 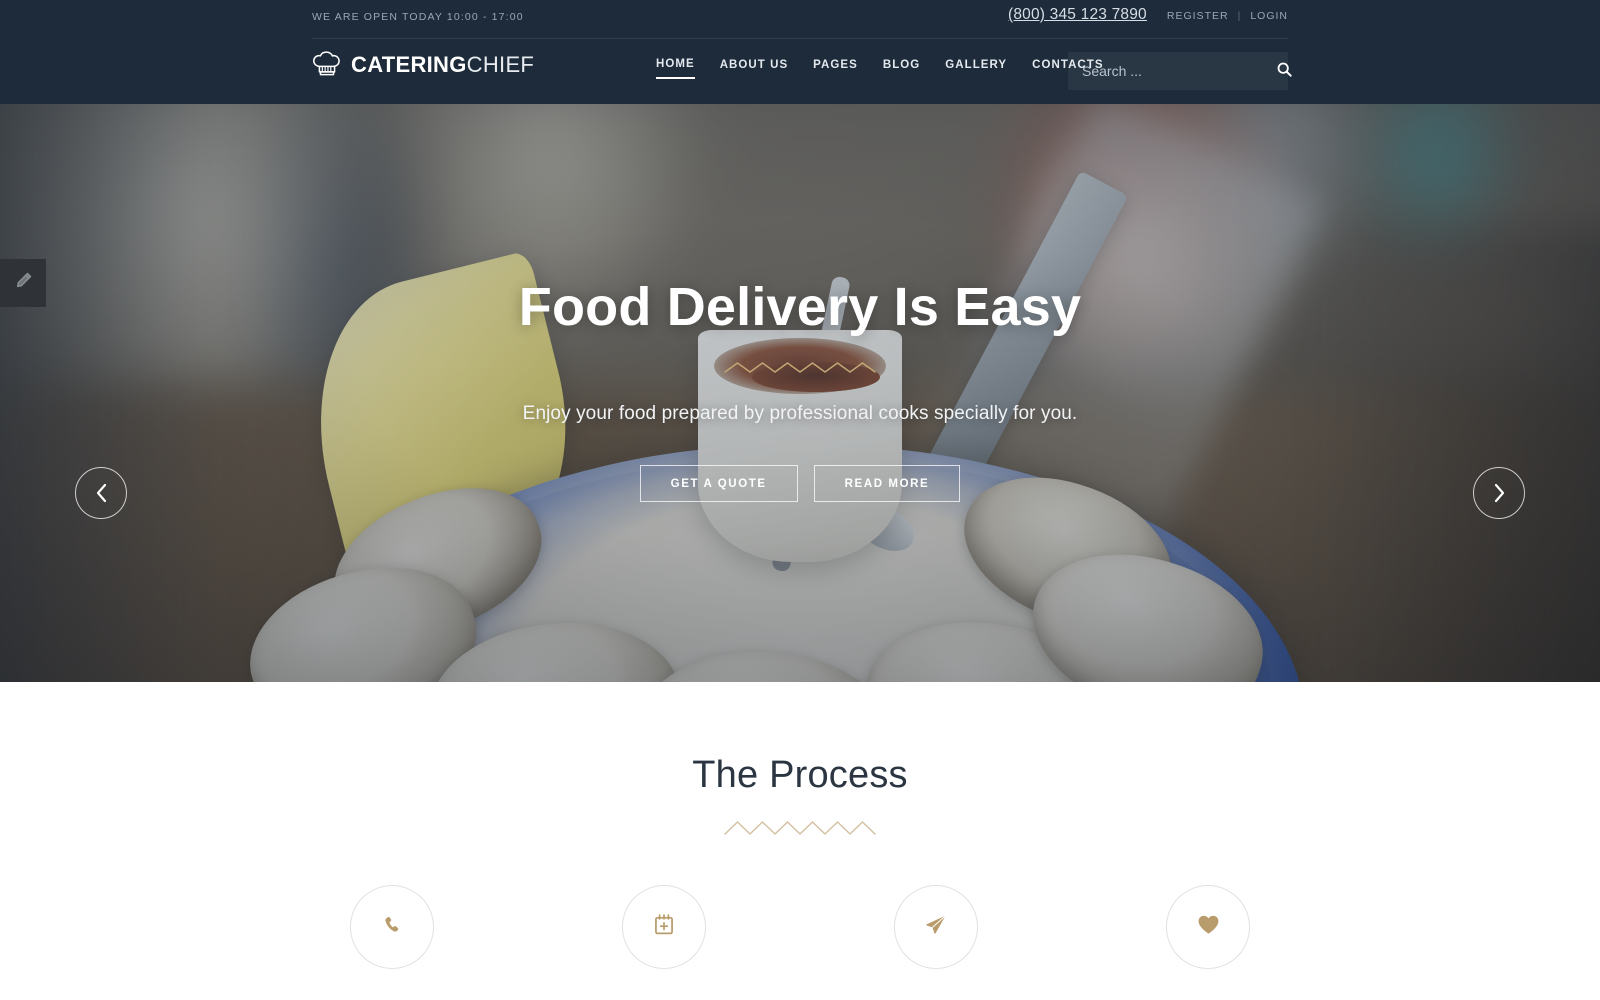 I want to click on login-link: LOGIN, so click(x=1269, y=16).